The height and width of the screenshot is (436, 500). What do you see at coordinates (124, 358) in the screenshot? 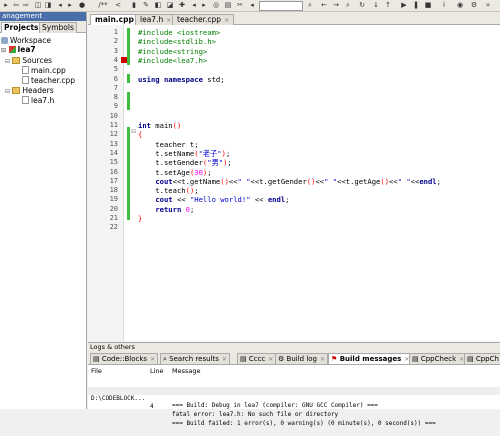
I see `tab-codeblocks: ▤ Code::Blocks ✕` at bounding box center [124, 358].